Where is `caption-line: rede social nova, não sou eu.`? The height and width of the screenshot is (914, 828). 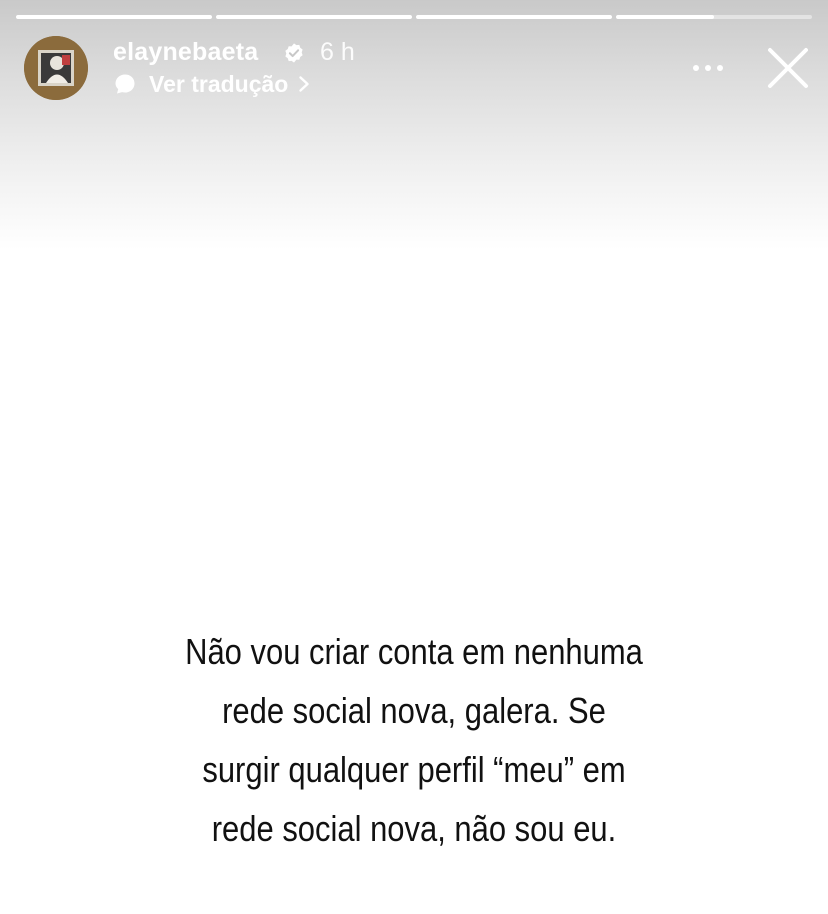 caption-line: rede social nova, não sou eu. is located at coordinates (414, 828).